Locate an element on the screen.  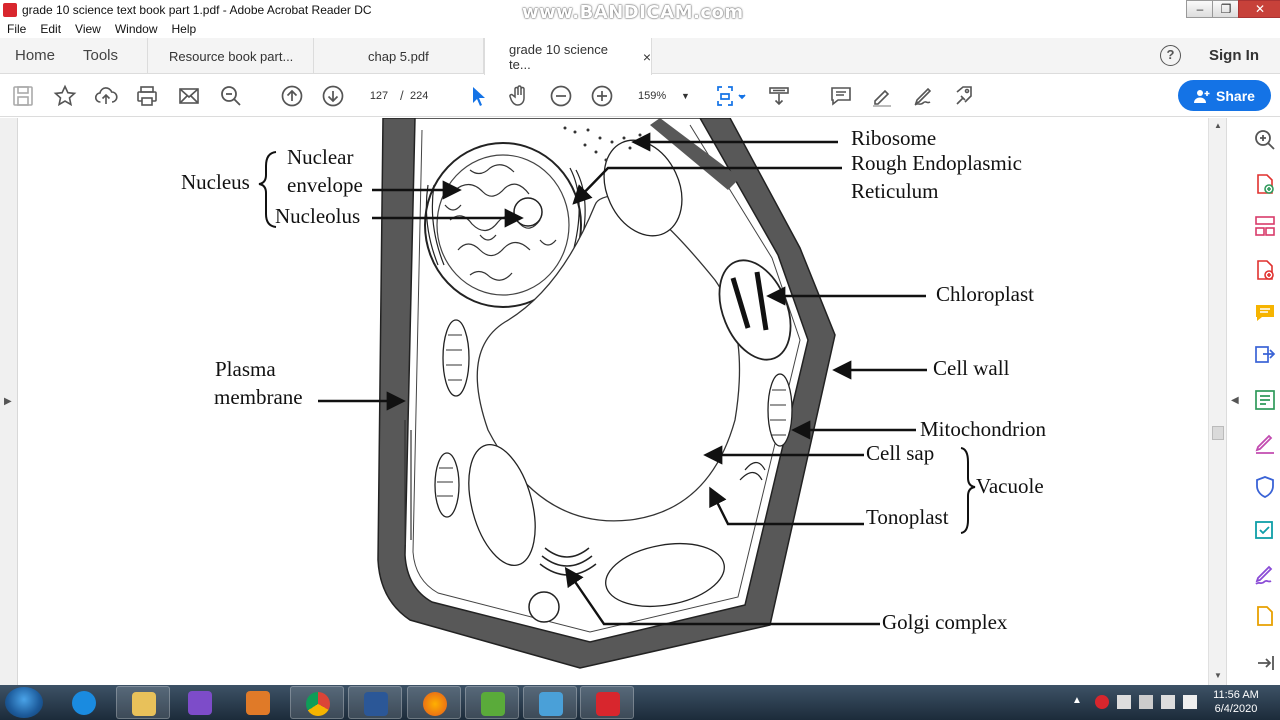
add-person-icon is located at coordinates (1202, 96).